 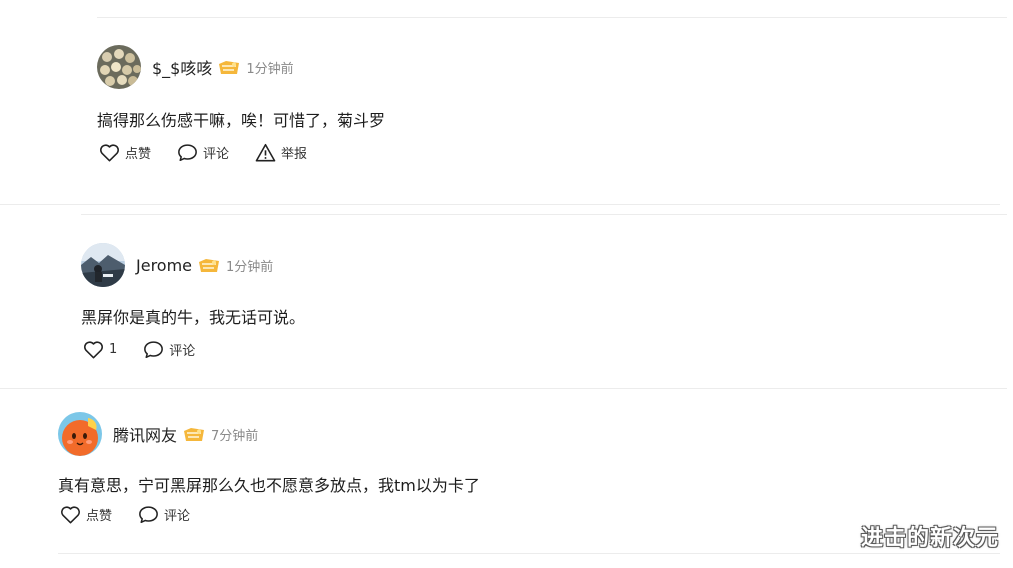 I want to click on warning-triangle-icon, so click(x=265, y=152).